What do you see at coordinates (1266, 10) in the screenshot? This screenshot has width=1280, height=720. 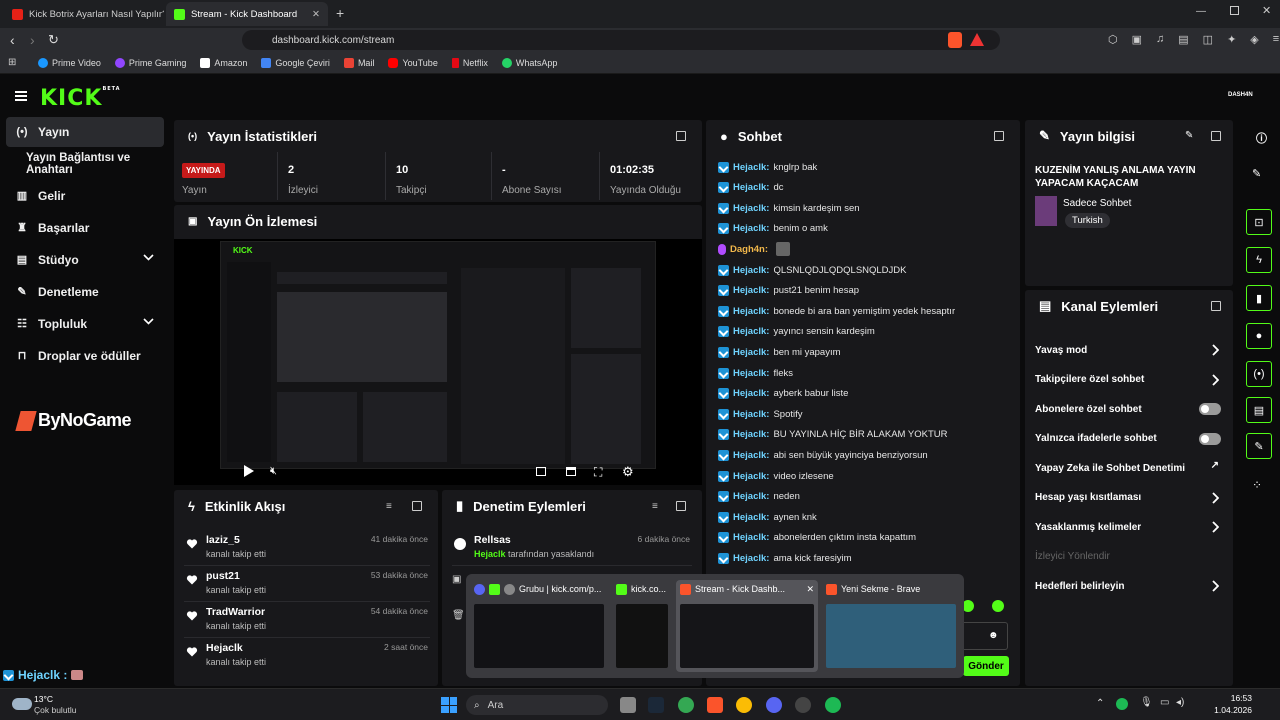 I see `close-window-icon: ✕` at bounding box center [1266, 10].